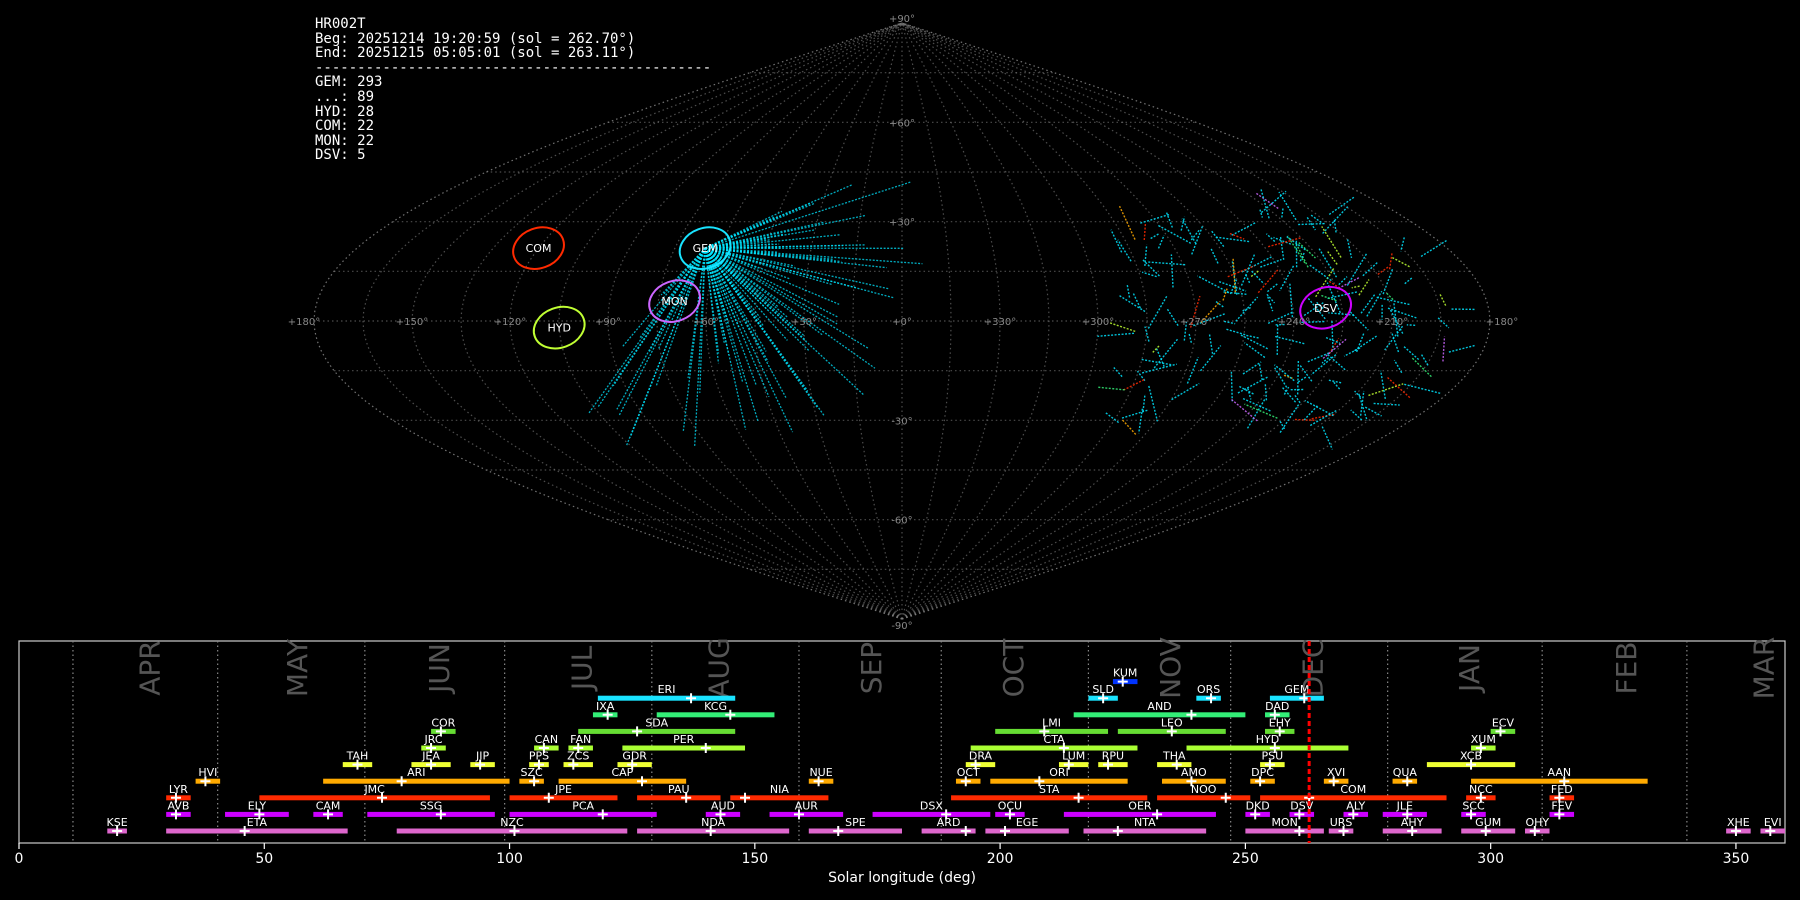 The image size is (1800, 900). Describe the element at coordinates (634, 756) in the screenshot. I see `shower-label: GDR` at that location.